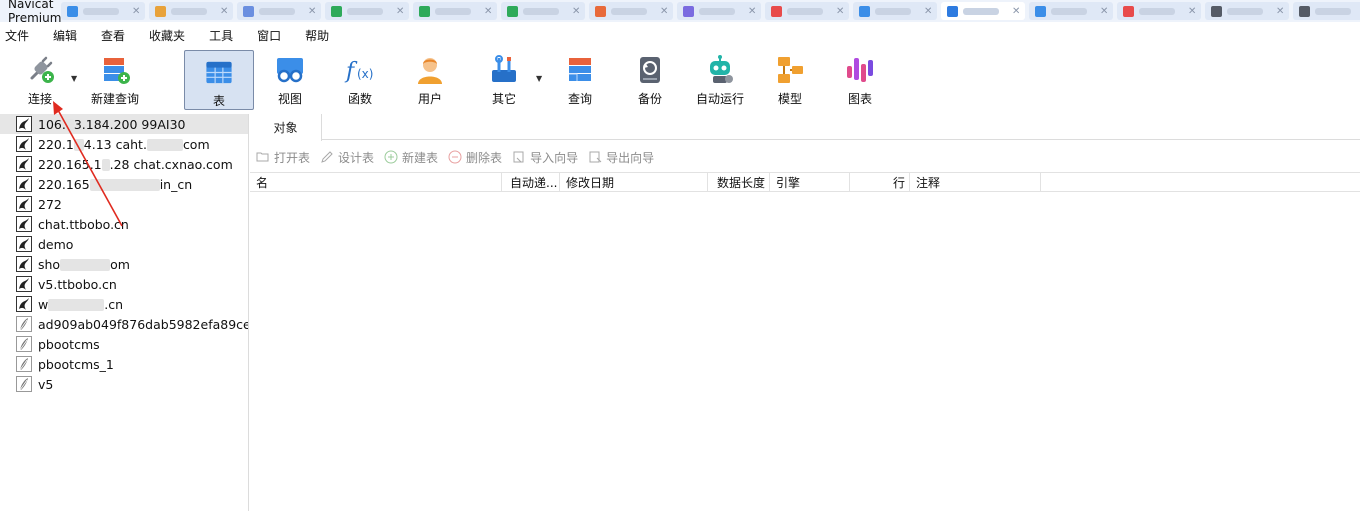  I want to click on connection-label: v5.ttbobo.cn, so click(77, 284).